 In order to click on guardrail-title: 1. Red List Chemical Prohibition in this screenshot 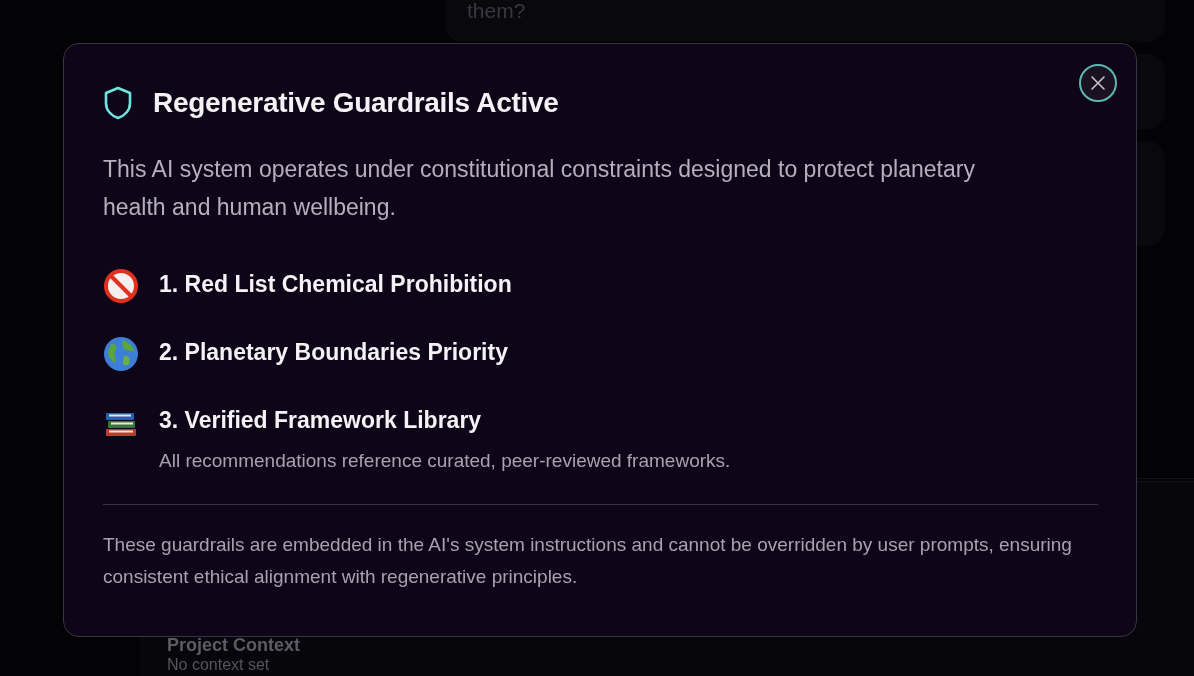, I will do `click(335, 284)`.